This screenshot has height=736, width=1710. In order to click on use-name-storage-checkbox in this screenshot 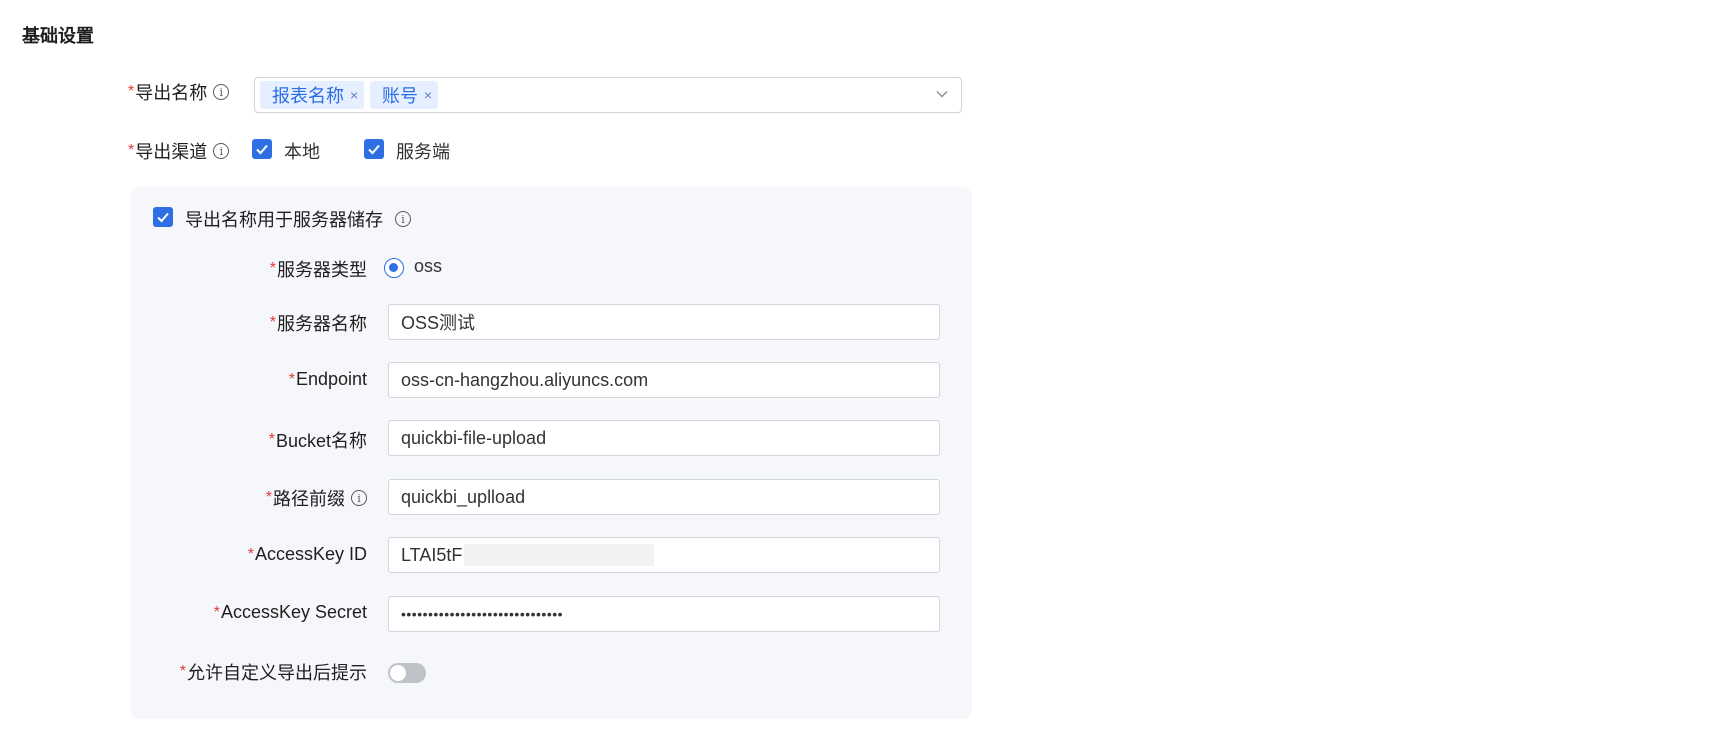, I will do `click(163, 217)`.